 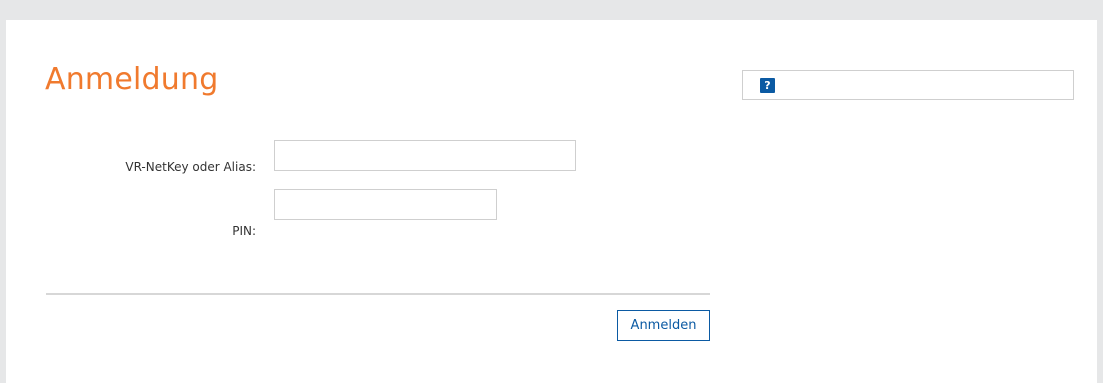 I want to click on pin-label: PIN:, so click(x=244, y=231).